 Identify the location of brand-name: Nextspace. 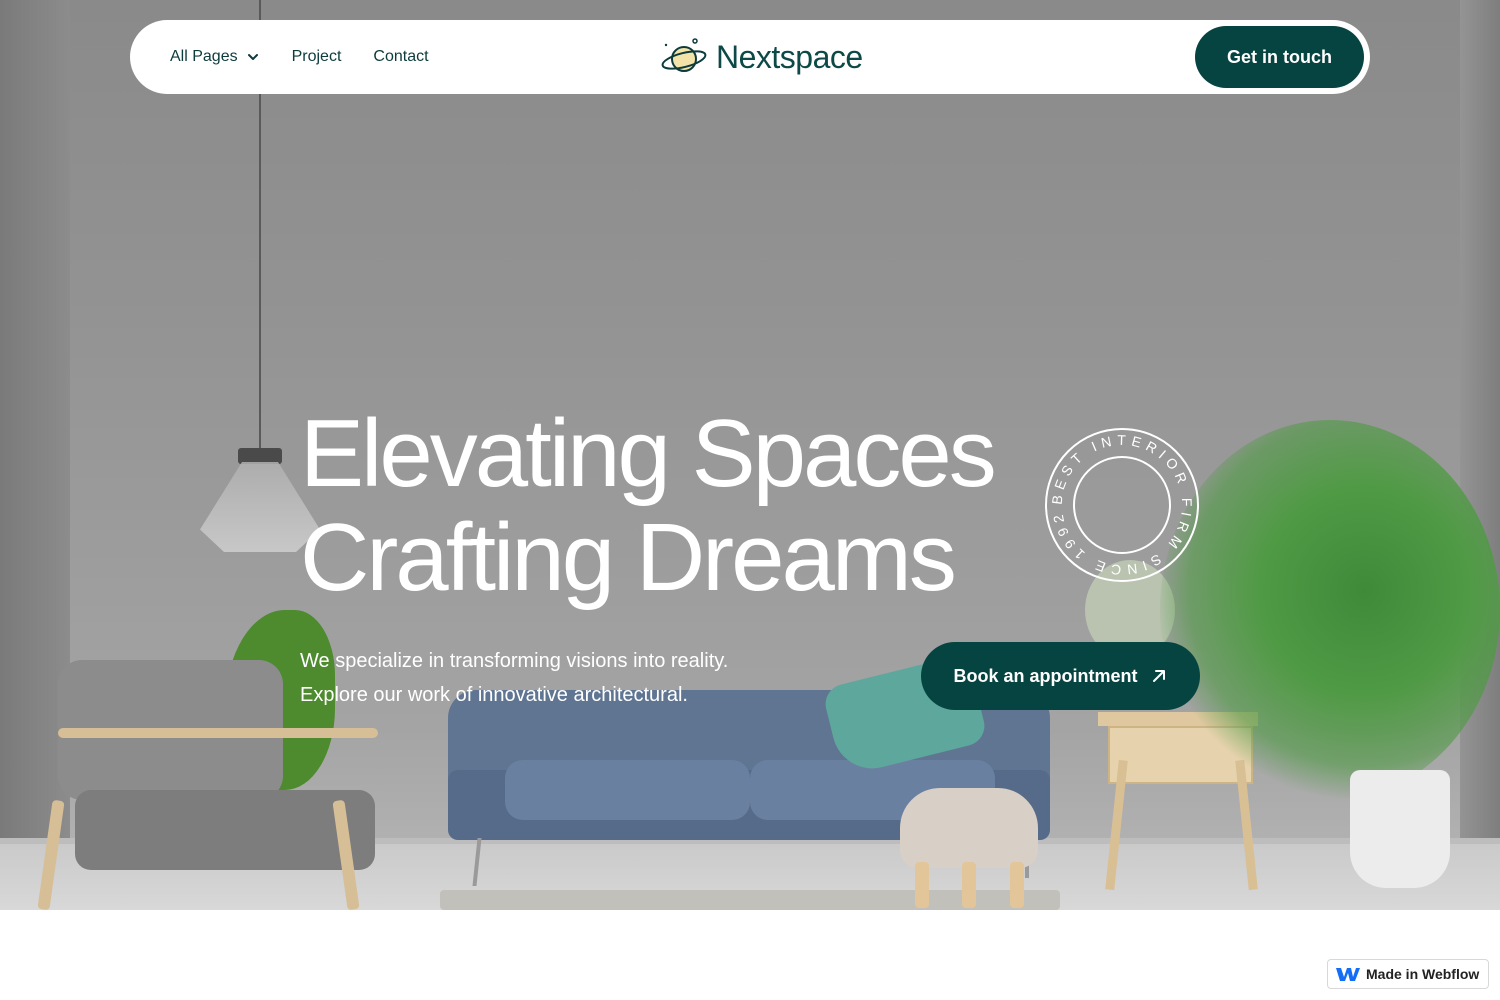
(789, 56).